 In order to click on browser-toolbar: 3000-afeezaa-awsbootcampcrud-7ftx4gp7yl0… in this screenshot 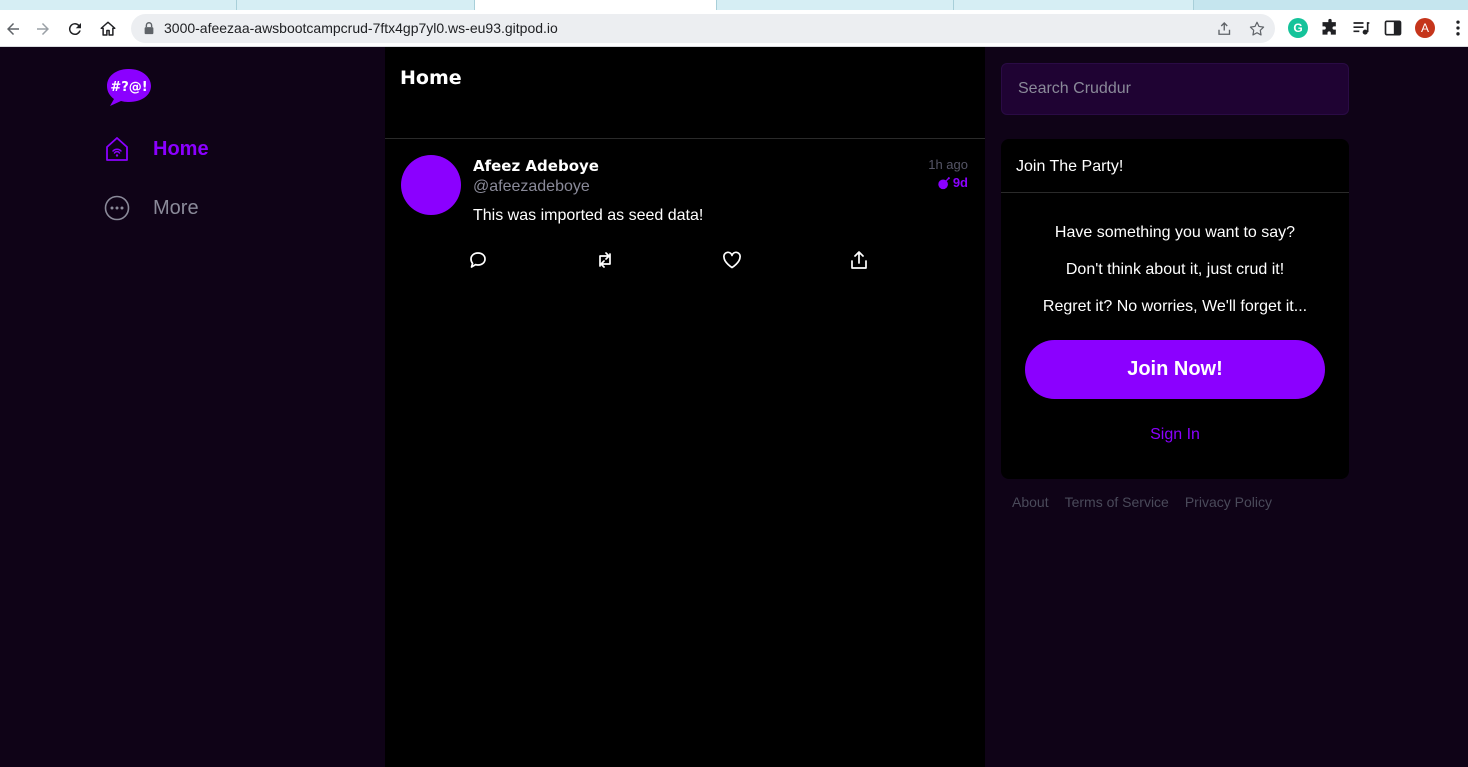, I will do `click(734, 28)`.